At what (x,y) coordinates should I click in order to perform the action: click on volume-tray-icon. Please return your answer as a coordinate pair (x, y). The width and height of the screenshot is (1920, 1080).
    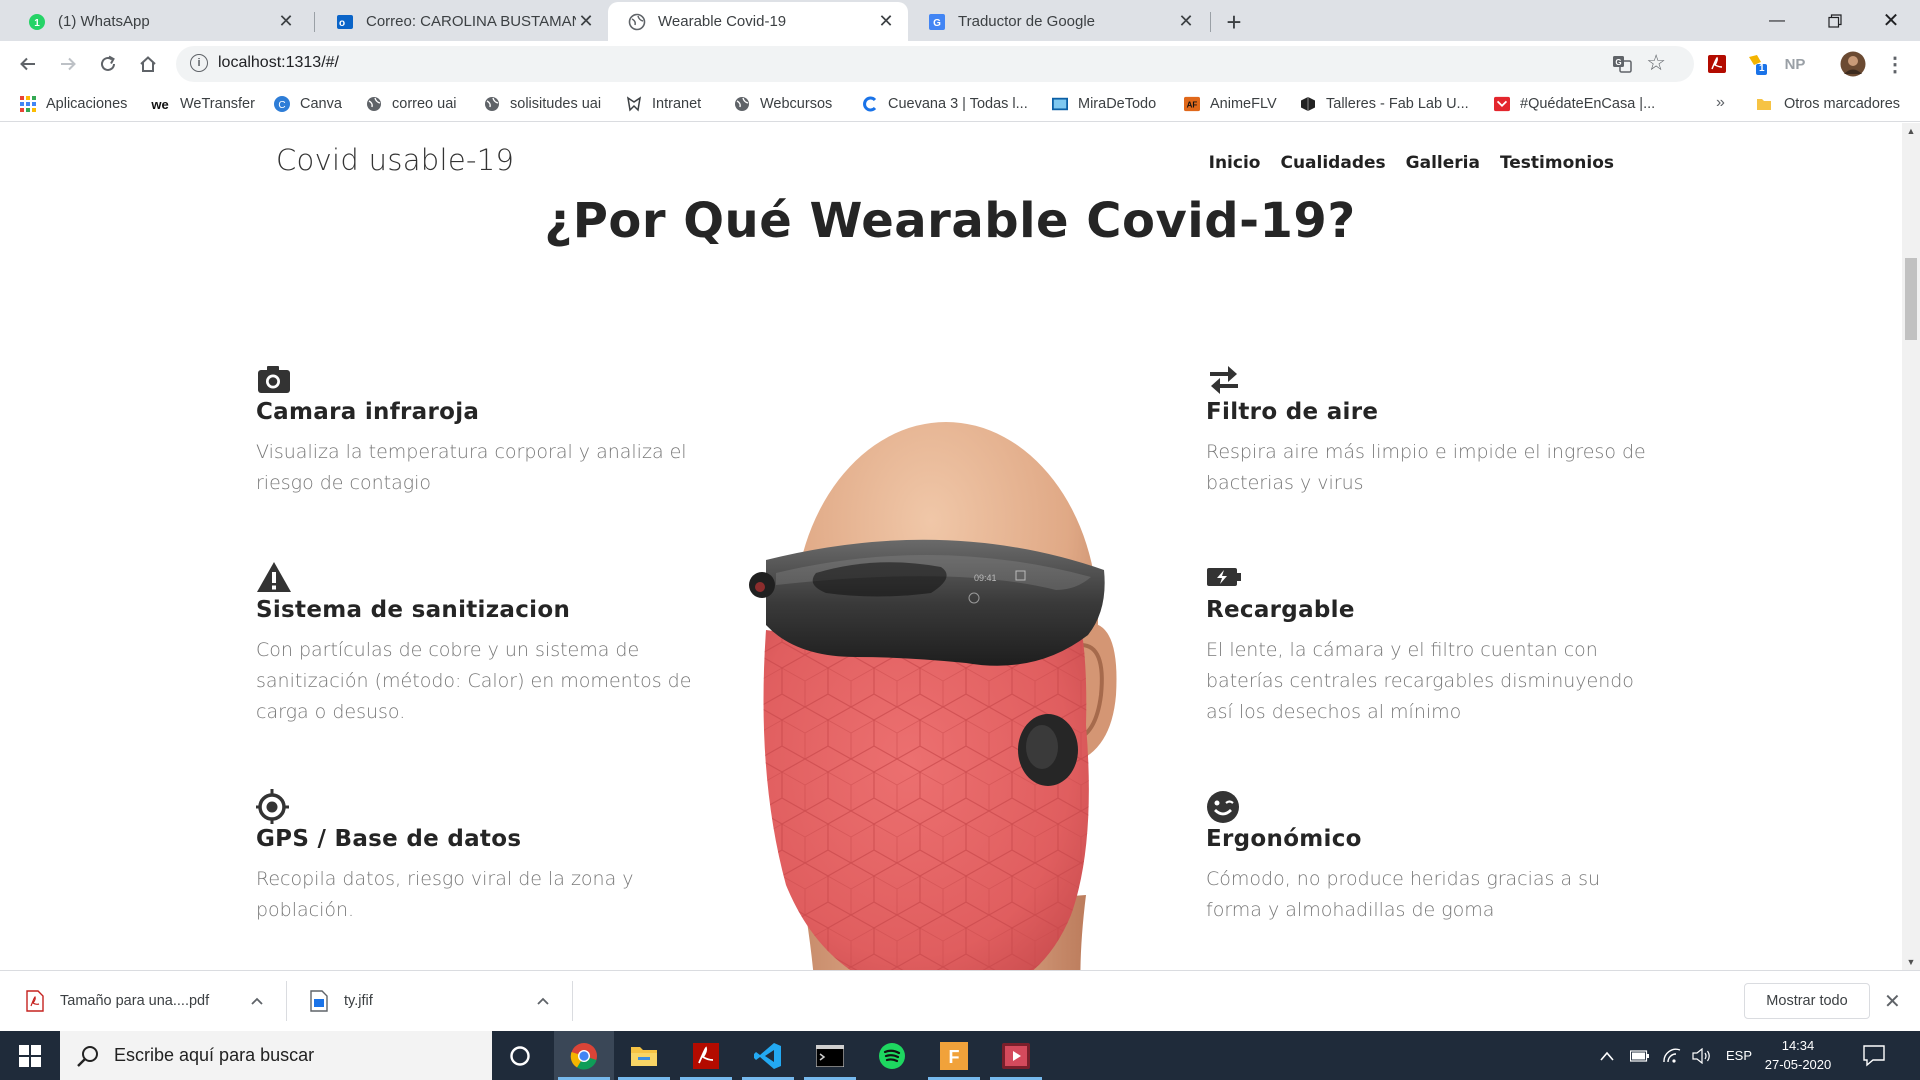
    Looking at the image, I should click on (1702, 1055).